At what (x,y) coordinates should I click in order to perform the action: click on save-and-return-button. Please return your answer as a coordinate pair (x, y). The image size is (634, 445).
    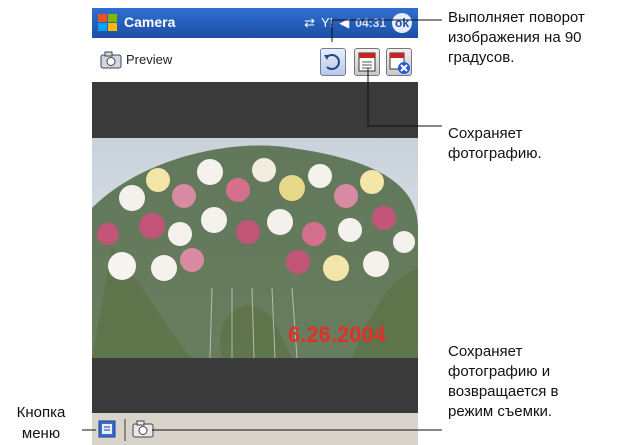
    Looking at the image, I should click on (399, 62).